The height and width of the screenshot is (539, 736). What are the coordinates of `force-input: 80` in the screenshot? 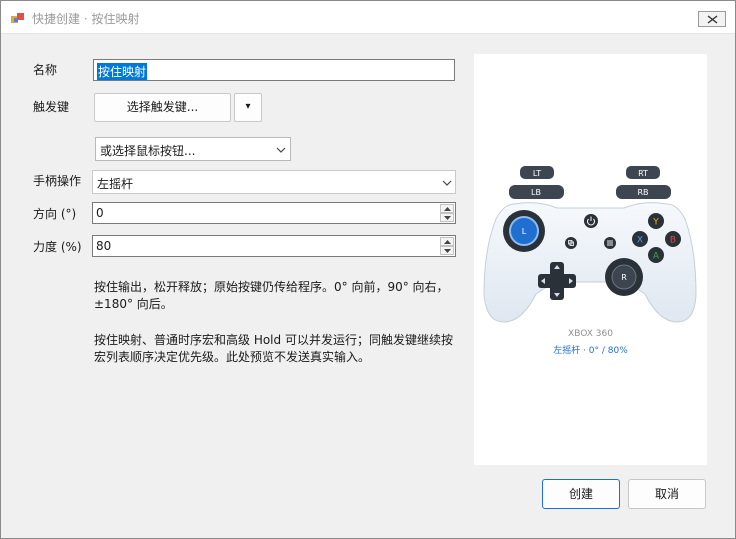 It's located at (274, 246).